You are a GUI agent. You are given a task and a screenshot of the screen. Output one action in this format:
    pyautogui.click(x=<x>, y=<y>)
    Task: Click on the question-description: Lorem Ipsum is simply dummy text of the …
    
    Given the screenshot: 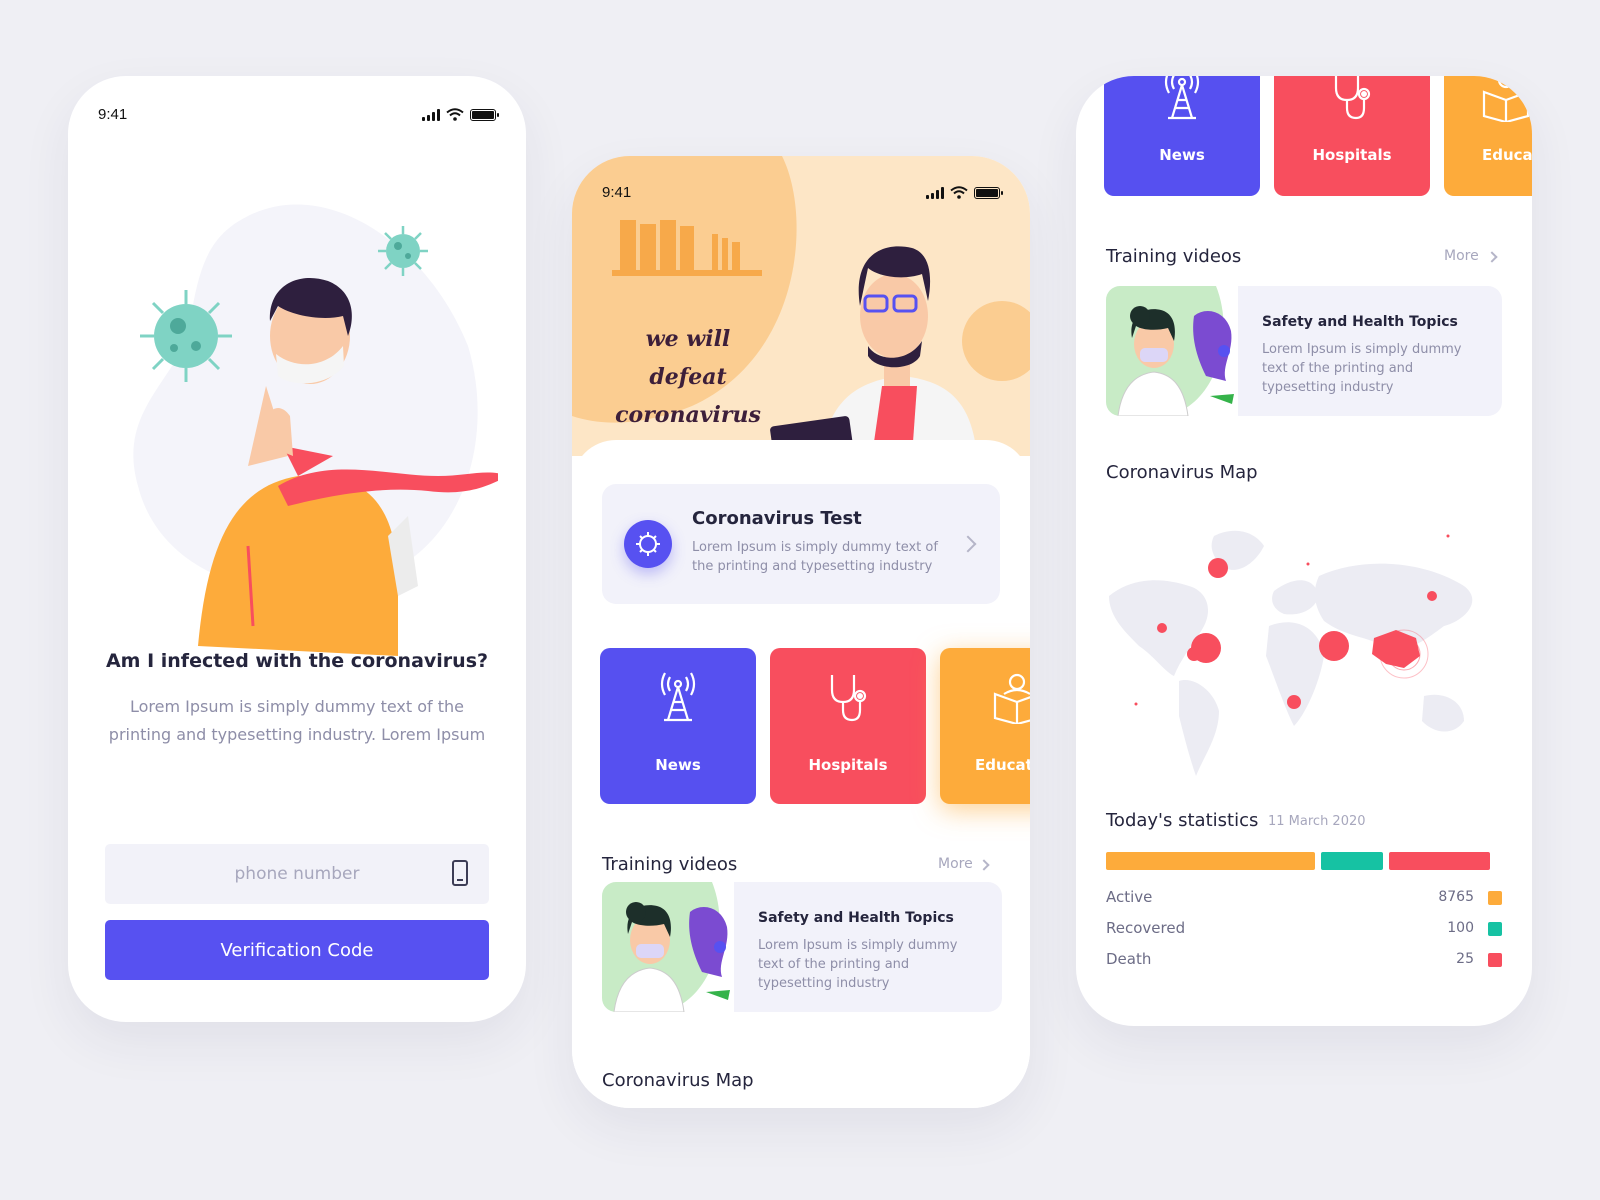 What is the action you would take?
    pyautogui.click(x=297, y=720)
    